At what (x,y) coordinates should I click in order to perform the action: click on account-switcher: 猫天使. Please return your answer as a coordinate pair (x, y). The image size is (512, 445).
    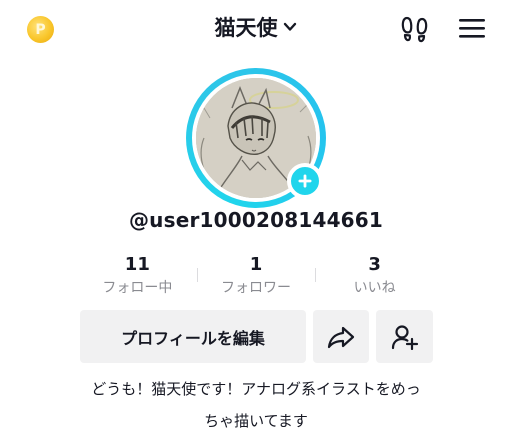
    Looking at the image, I should click on (256, 27).